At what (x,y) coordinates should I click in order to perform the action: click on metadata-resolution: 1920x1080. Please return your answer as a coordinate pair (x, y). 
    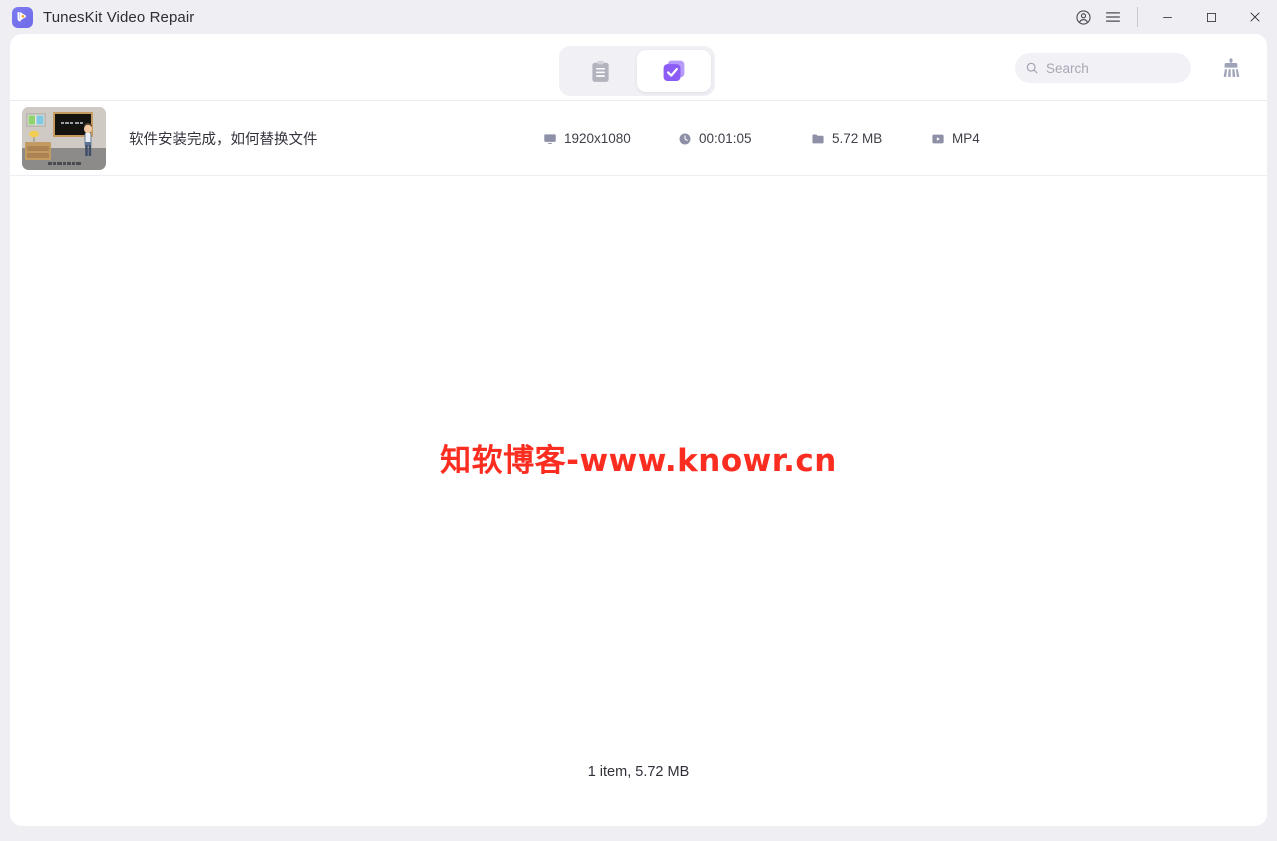
    Looking at the image, I should click on (610, 138).